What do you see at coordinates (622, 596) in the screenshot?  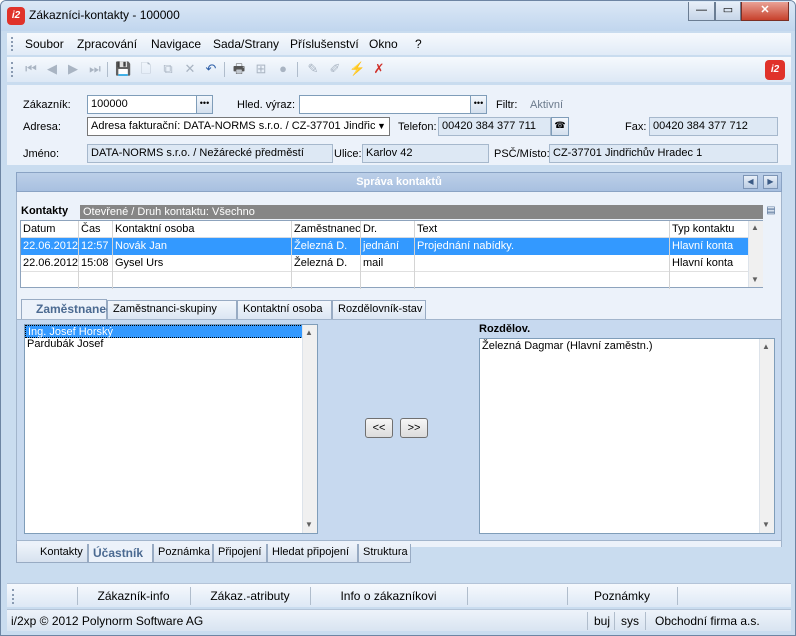 I see `poznamky-button: Poznámky` at bounding box center [622, 596].